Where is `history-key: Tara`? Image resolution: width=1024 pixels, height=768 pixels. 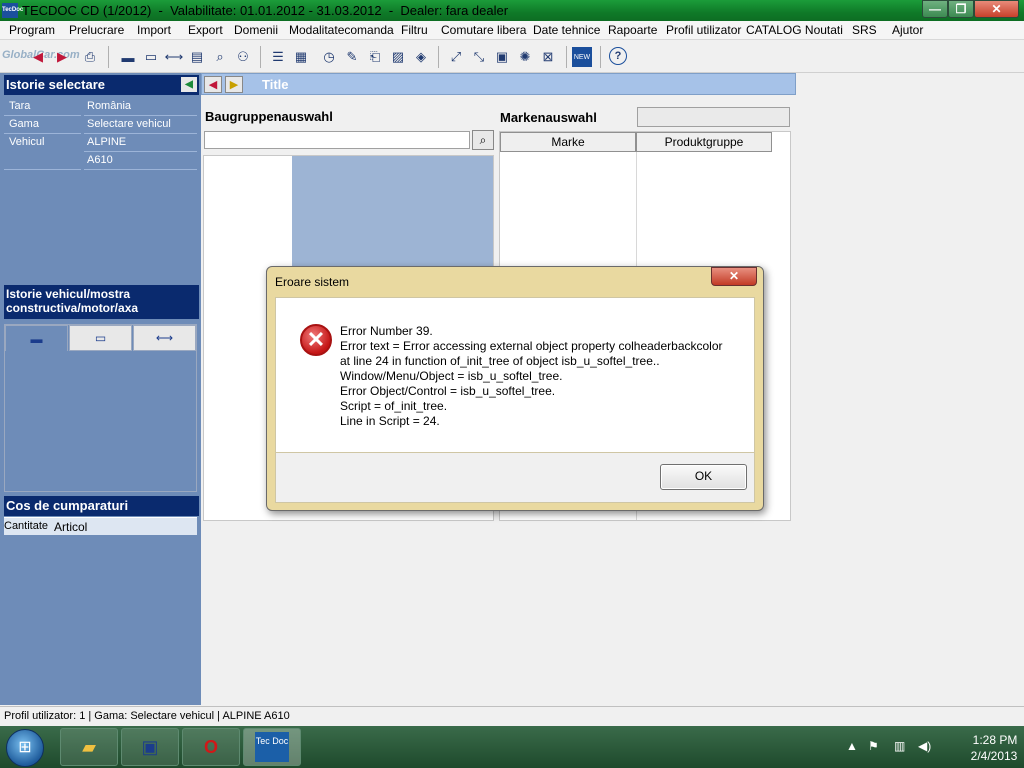
history-key: Tara is located at coordinates (42, 107).